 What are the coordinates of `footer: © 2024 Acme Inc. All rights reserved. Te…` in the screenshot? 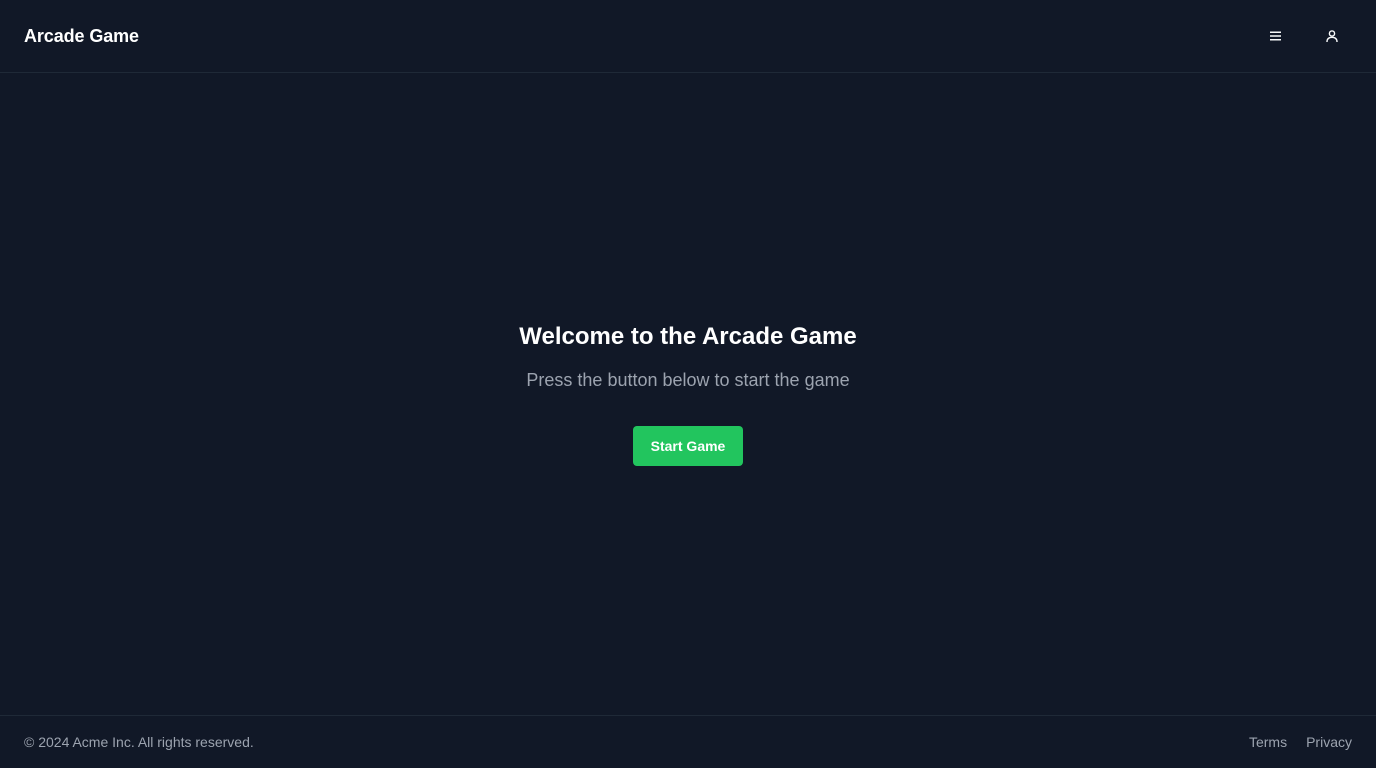 It's located at (688, 741).